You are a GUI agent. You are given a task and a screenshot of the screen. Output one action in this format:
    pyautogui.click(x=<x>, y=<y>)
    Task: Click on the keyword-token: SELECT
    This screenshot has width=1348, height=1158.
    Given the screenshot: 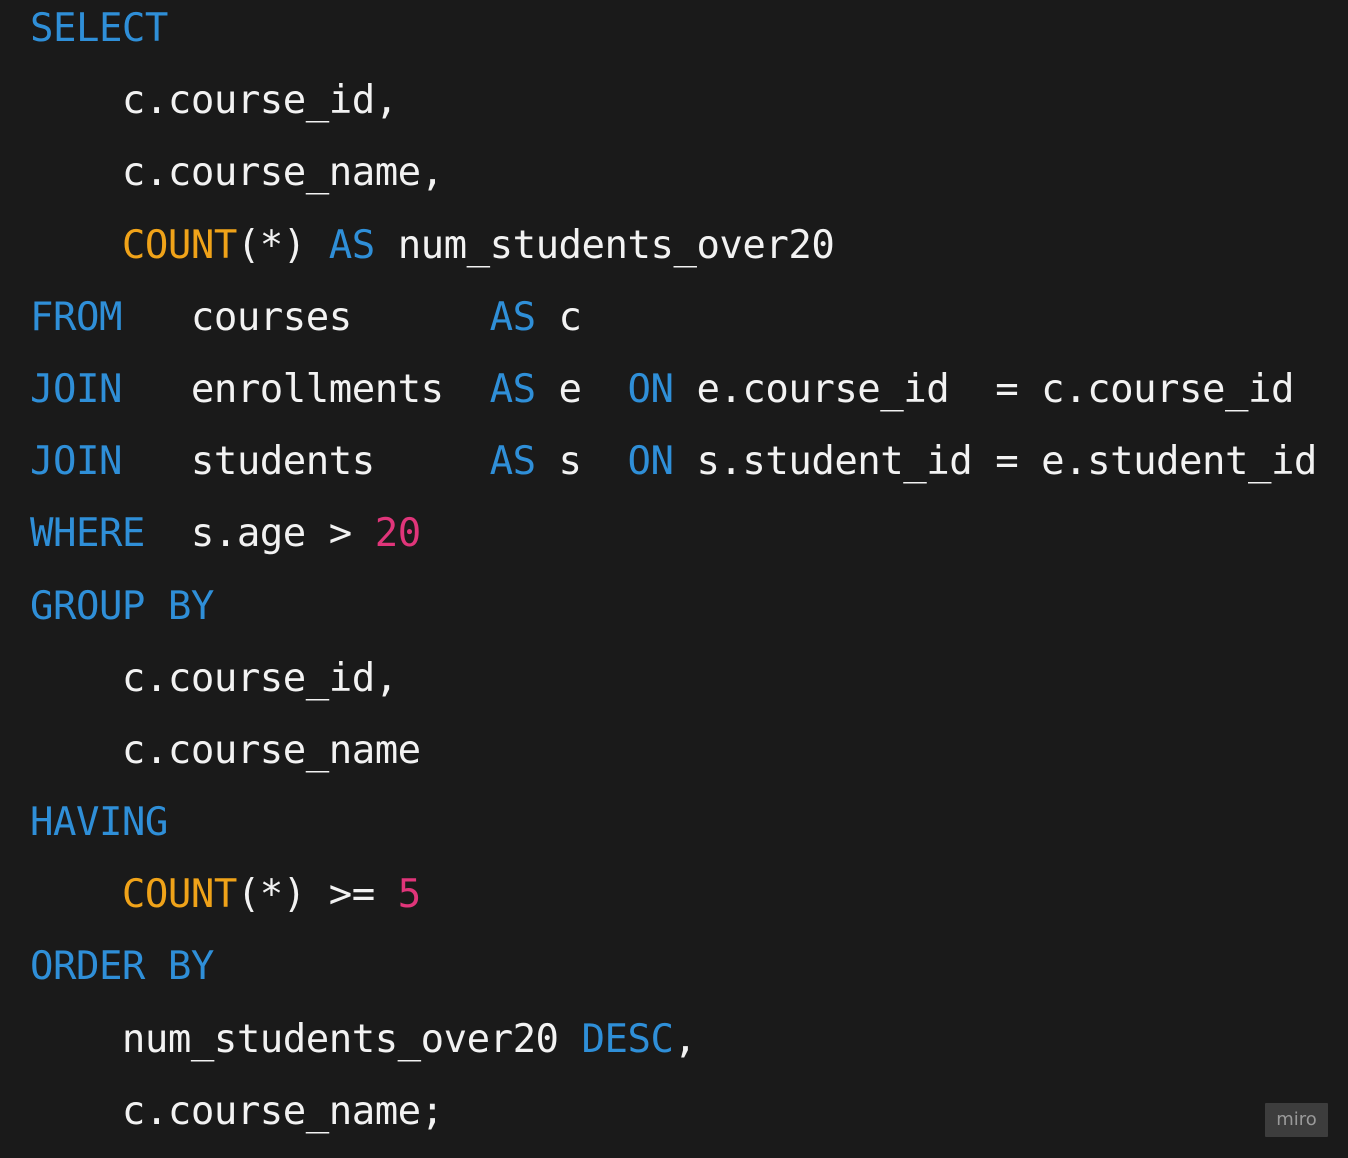 What is the action you would take?
    pyautogui.click(x=99, y=28)
    